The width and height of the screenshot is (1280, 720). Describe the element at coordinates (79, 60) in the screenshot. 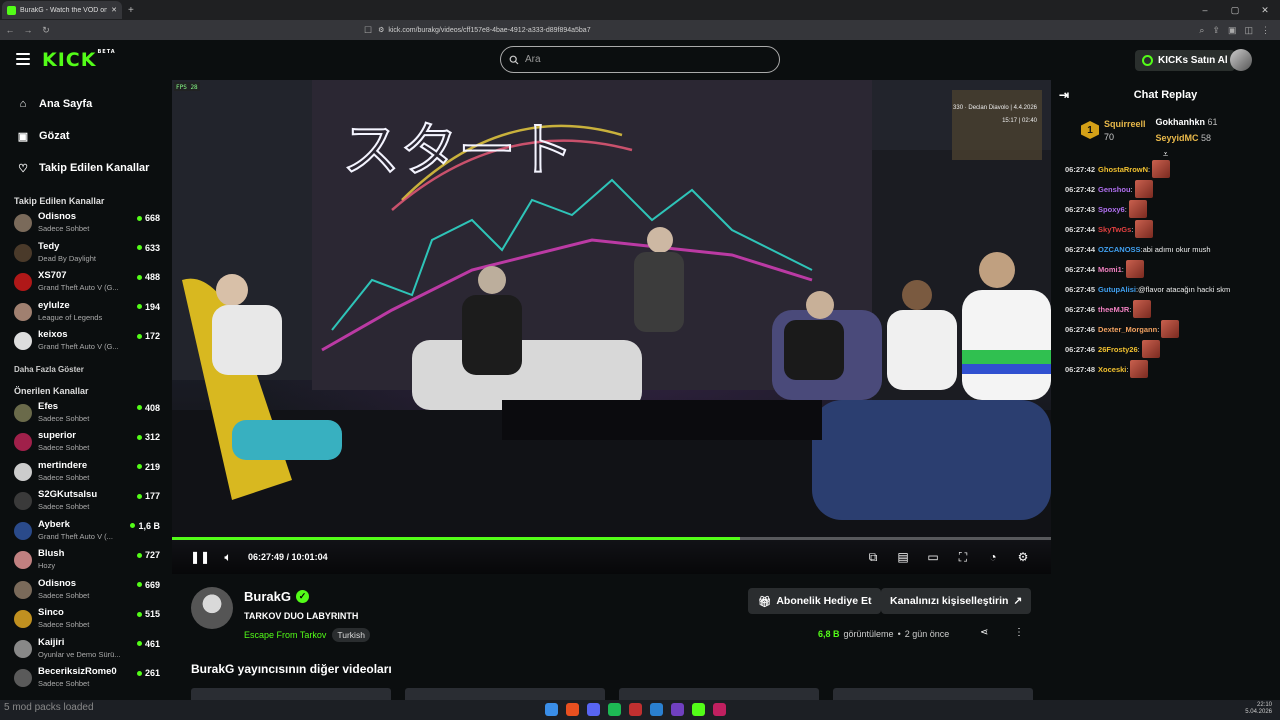

I see `kick-logo: KICKBETA` at that location.